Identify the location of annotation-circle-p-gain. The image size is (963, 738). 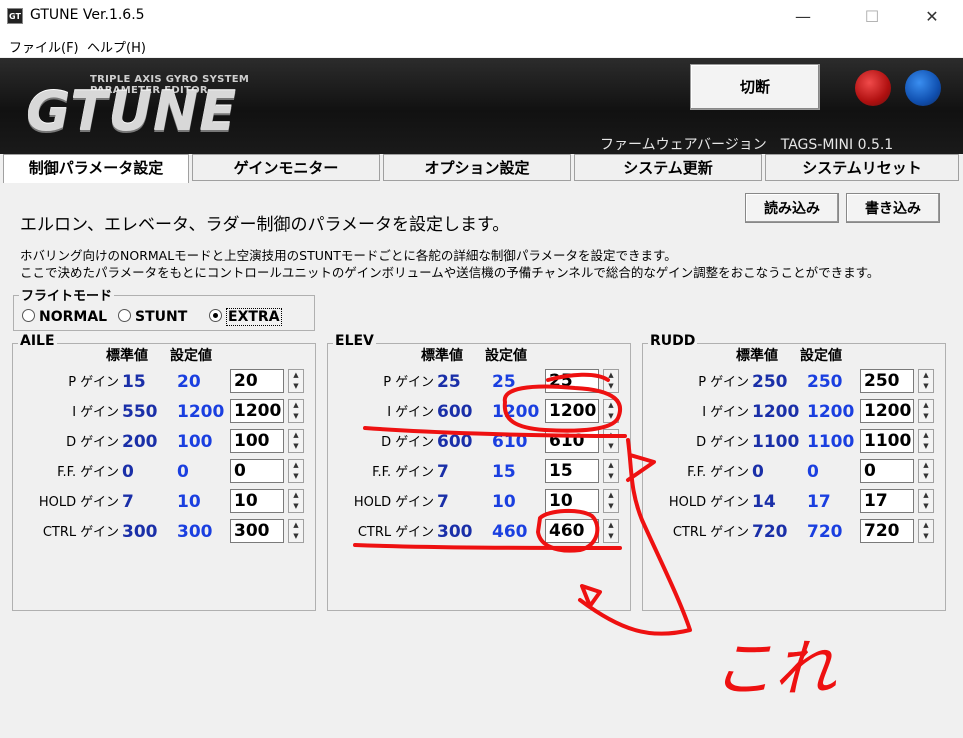
(578, 377).